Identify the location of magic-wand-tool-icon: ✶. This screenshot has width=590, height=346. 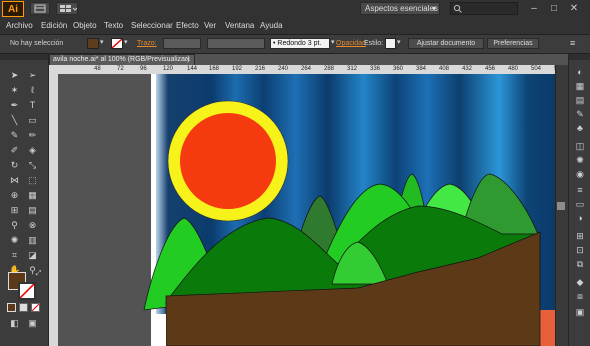
(14, 90).